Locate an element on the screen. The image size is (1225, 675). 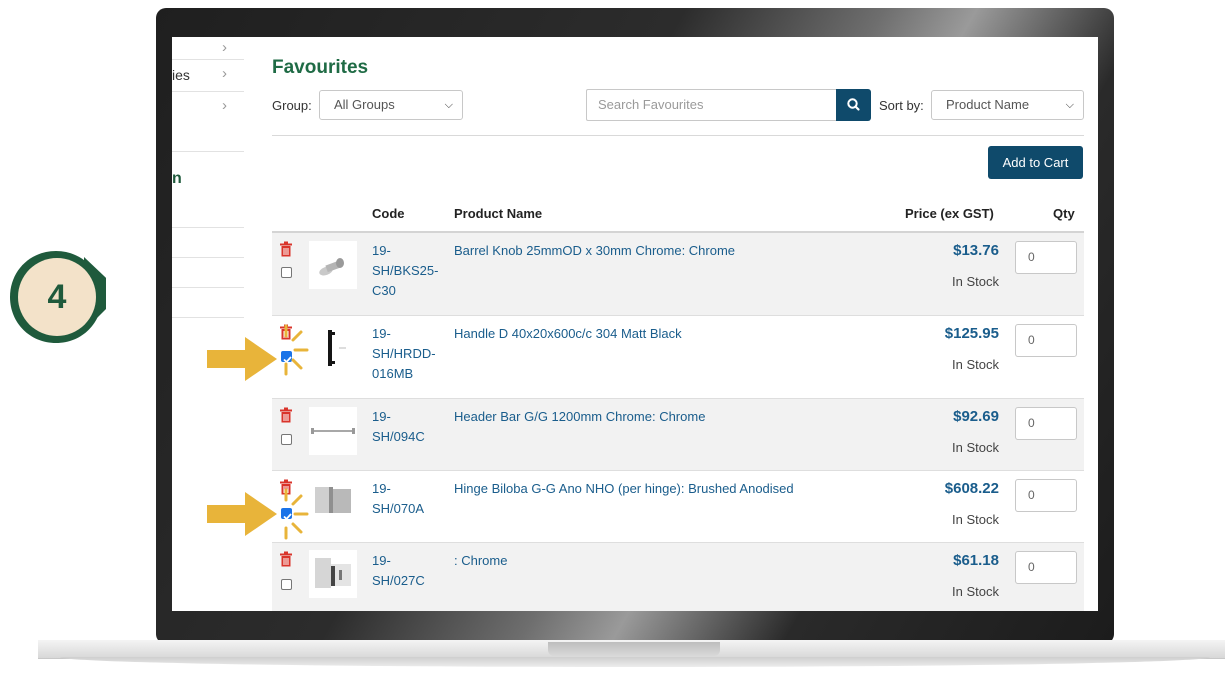
search-placeholder: Search Favourites is located at coordinates (651, 104).